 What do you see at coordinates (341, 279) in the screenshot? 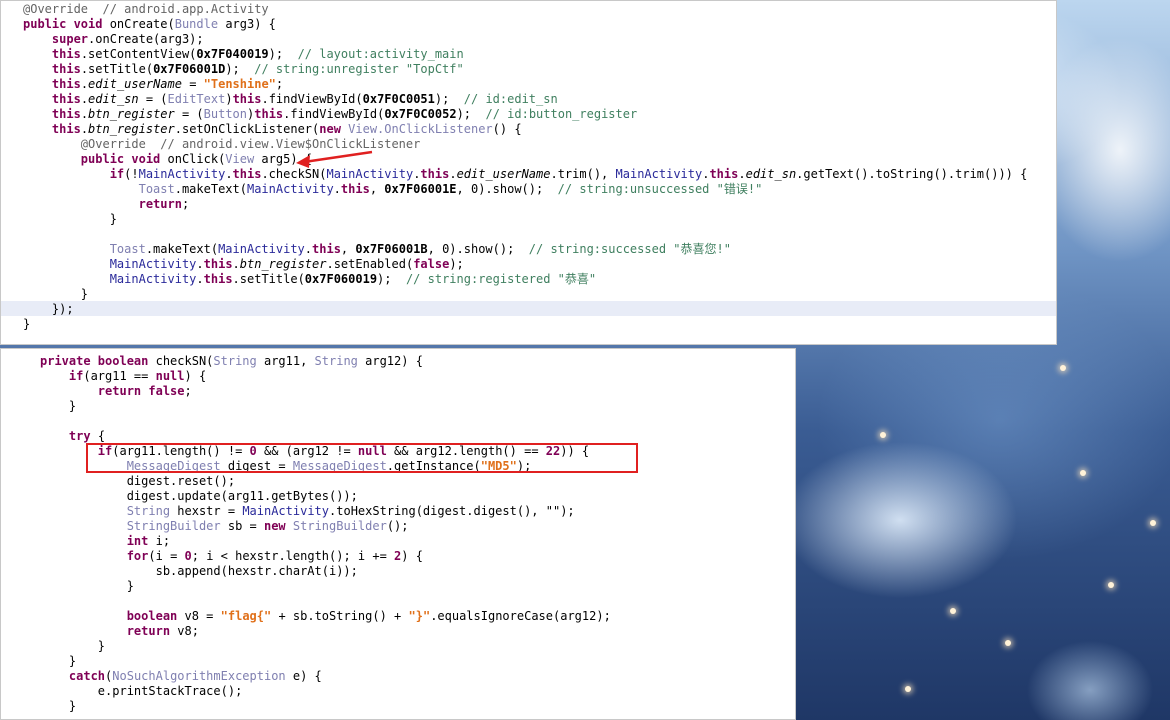
I see `code-token: 0x7F060019` at bounding box center [341, 279].